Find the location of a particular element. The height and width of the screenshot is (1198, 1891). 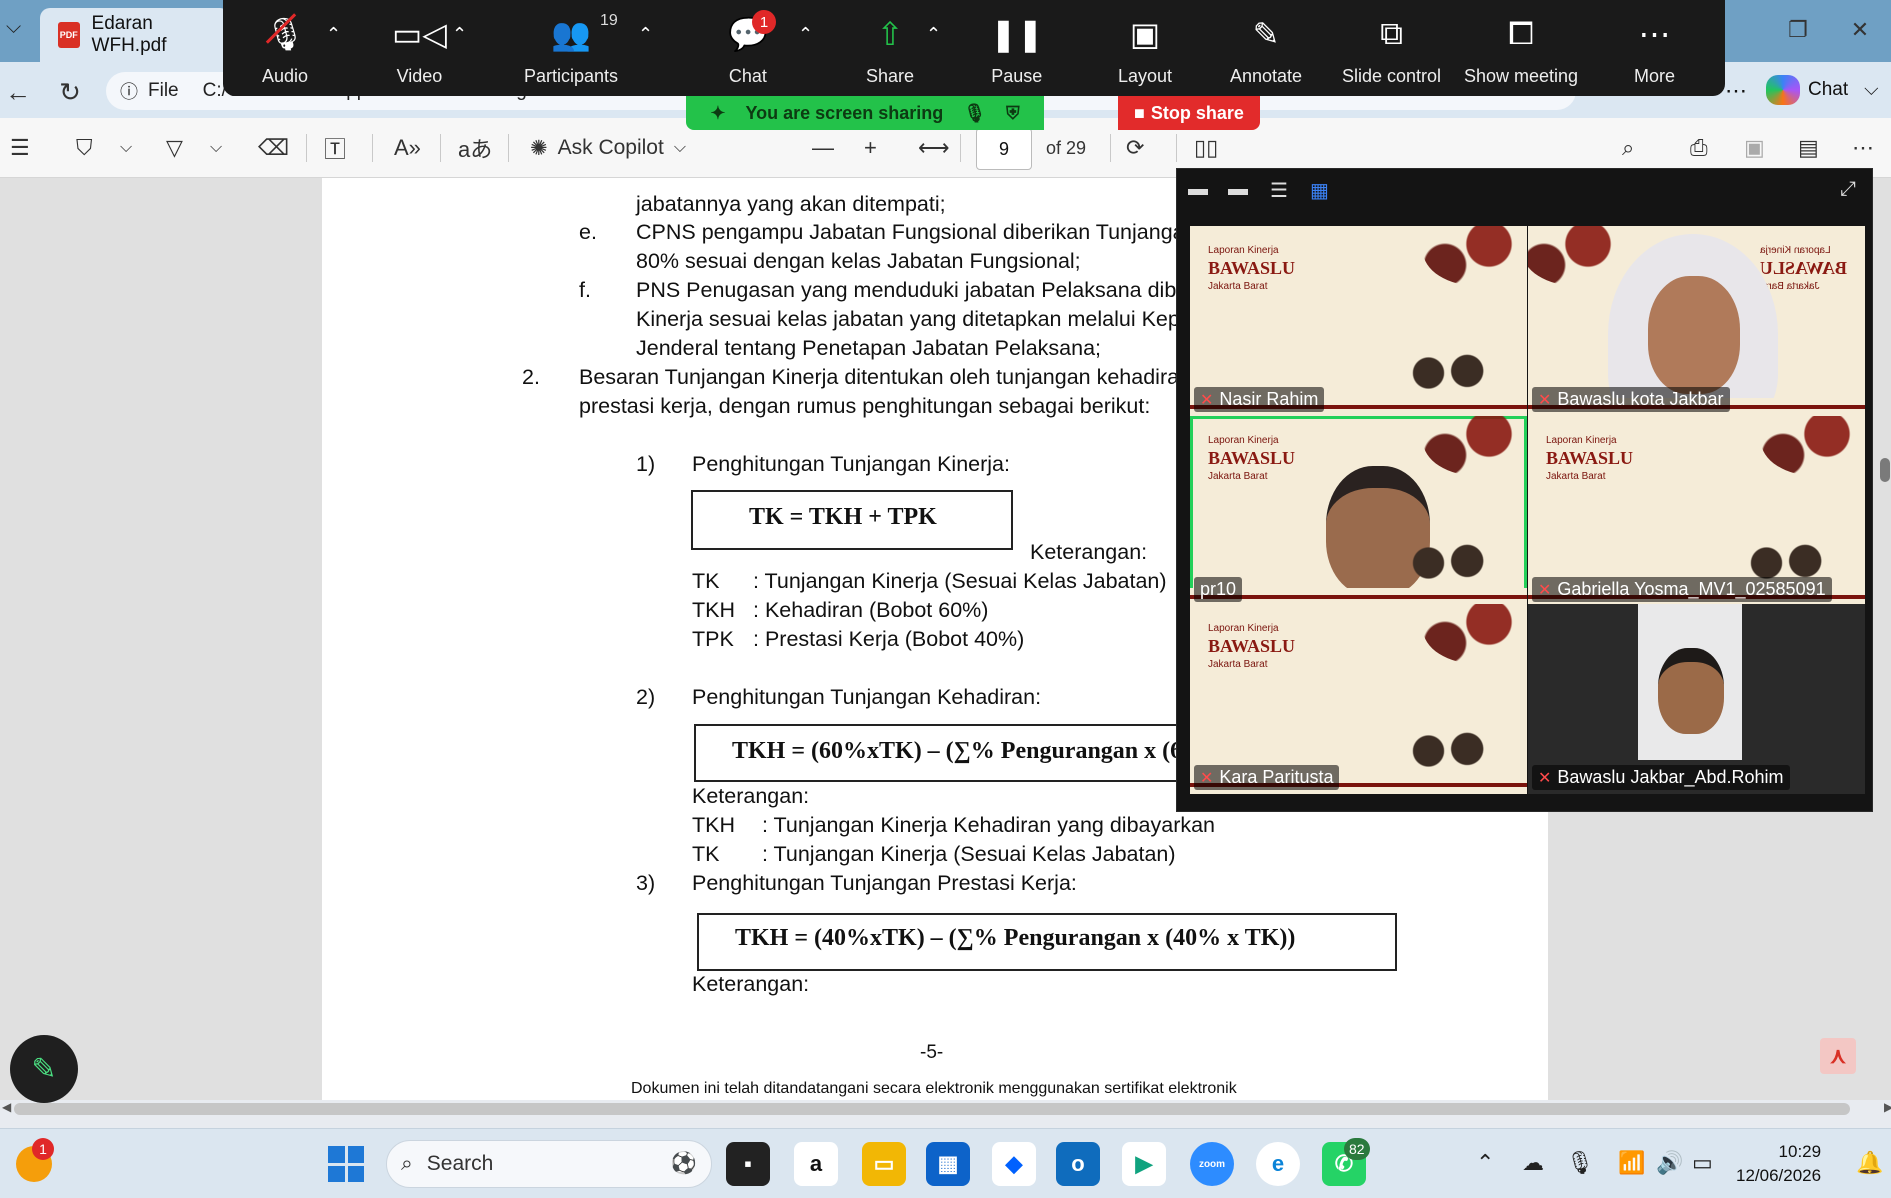

rotate-icon: ⟳ is located at coordinates (1135, 148).